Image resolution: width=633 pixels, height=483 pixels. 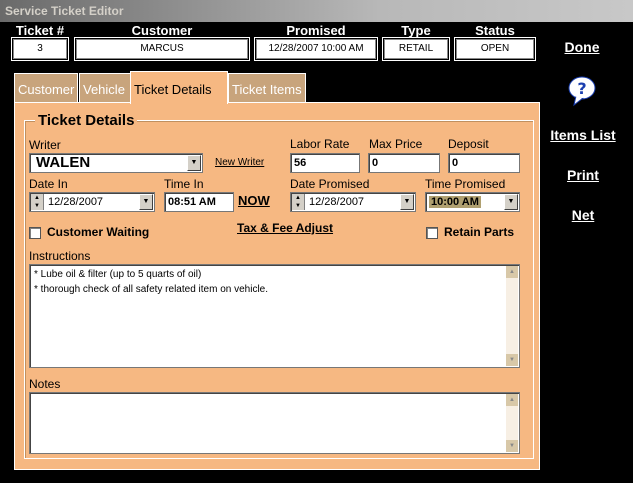 I want to click on notes-textarea: ▲ ▼, so click(x=274, y=423).